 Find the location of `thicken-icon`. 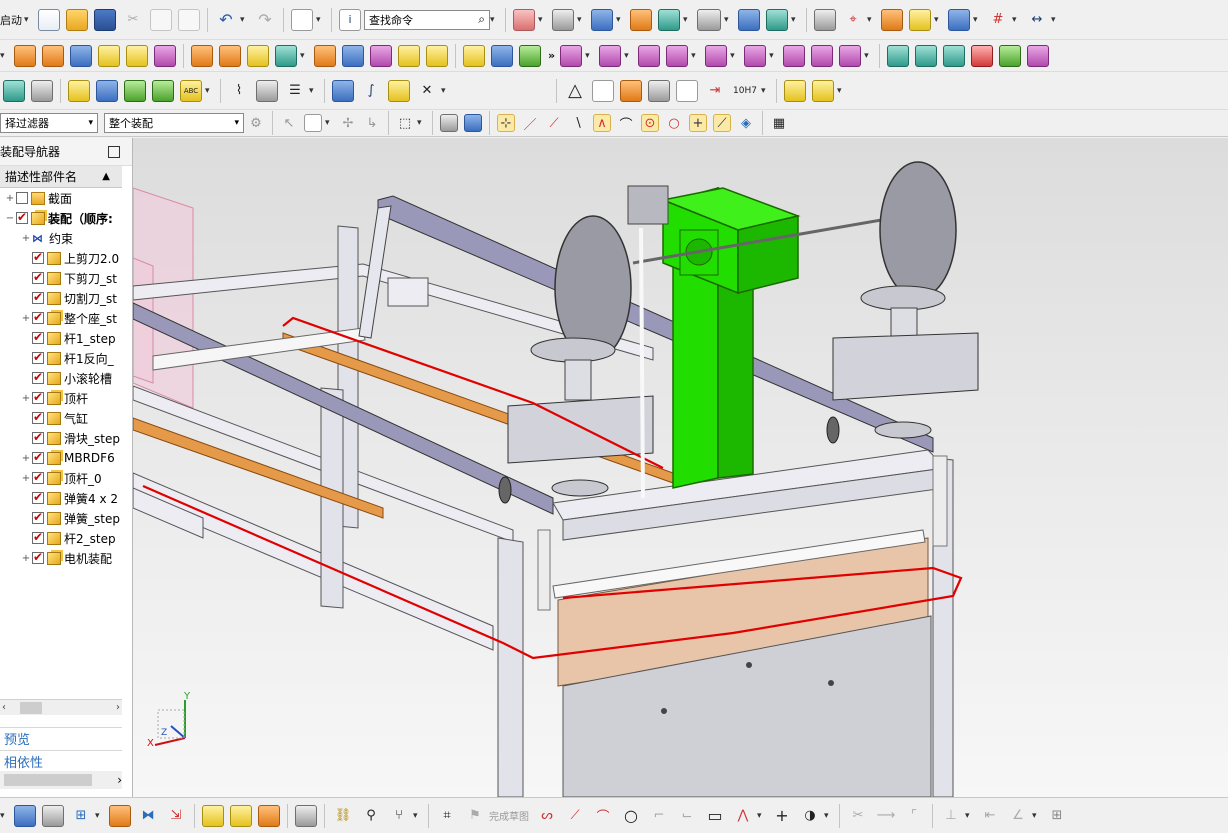

thicken-icon is located at coordinates (716, 55).